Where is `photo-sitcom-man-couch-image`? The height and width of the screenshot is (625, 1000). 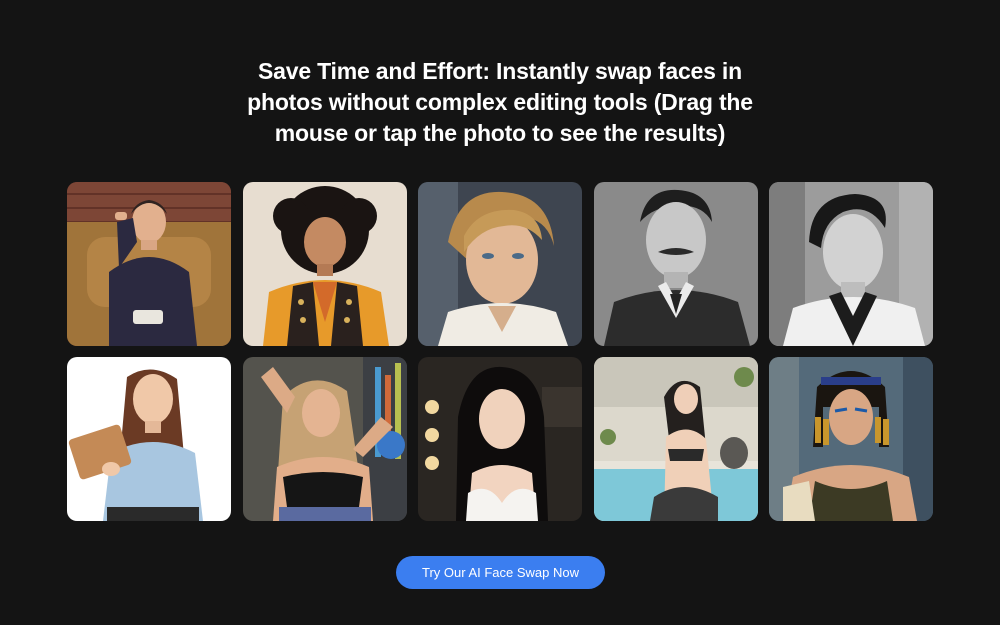 photo-sitcom-man-couch-image is located at coordinates (149, 264).